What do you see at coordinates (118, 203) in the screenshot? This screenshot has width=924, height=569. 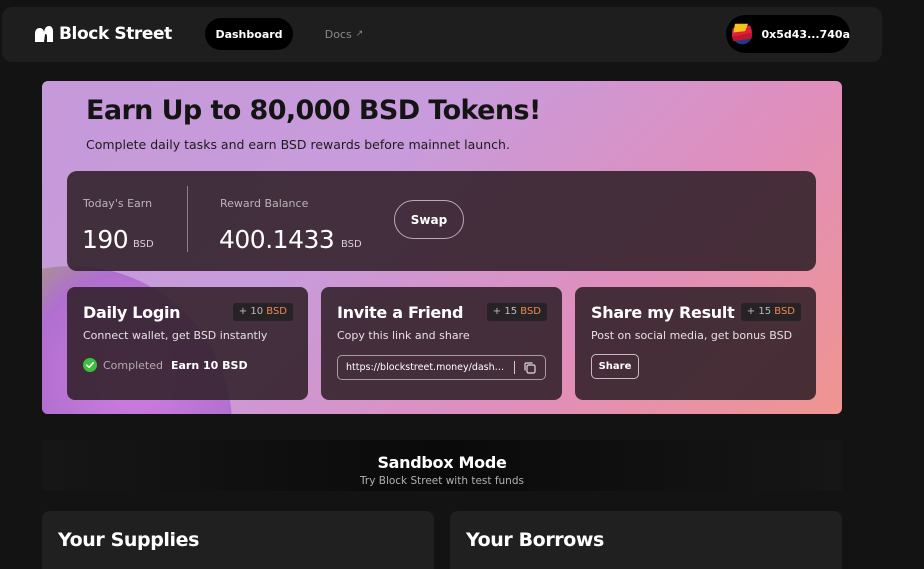 I see `todays-earn-label: Today's Earn` at bounding box center [118, 203].